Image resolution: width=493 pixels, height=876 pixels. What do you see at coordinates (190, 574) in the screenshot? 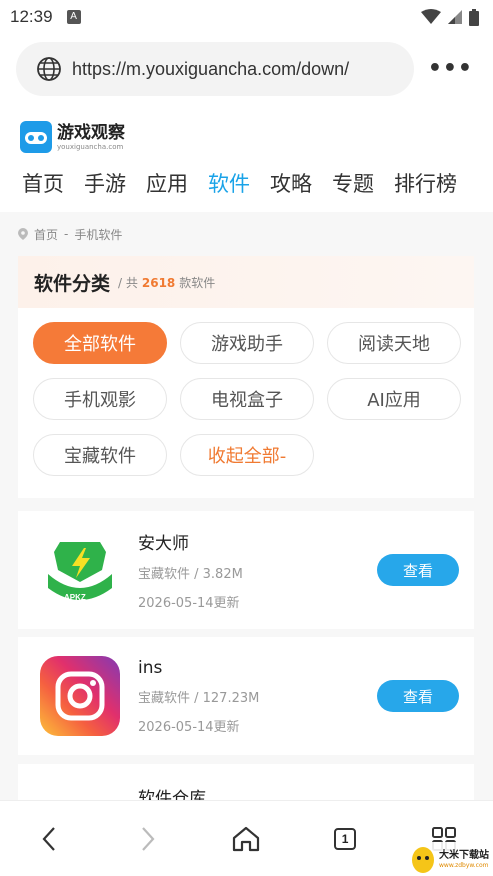
I see `app-meta: 宝藏软件 / 3.82M` at bounding box center [190, 574].